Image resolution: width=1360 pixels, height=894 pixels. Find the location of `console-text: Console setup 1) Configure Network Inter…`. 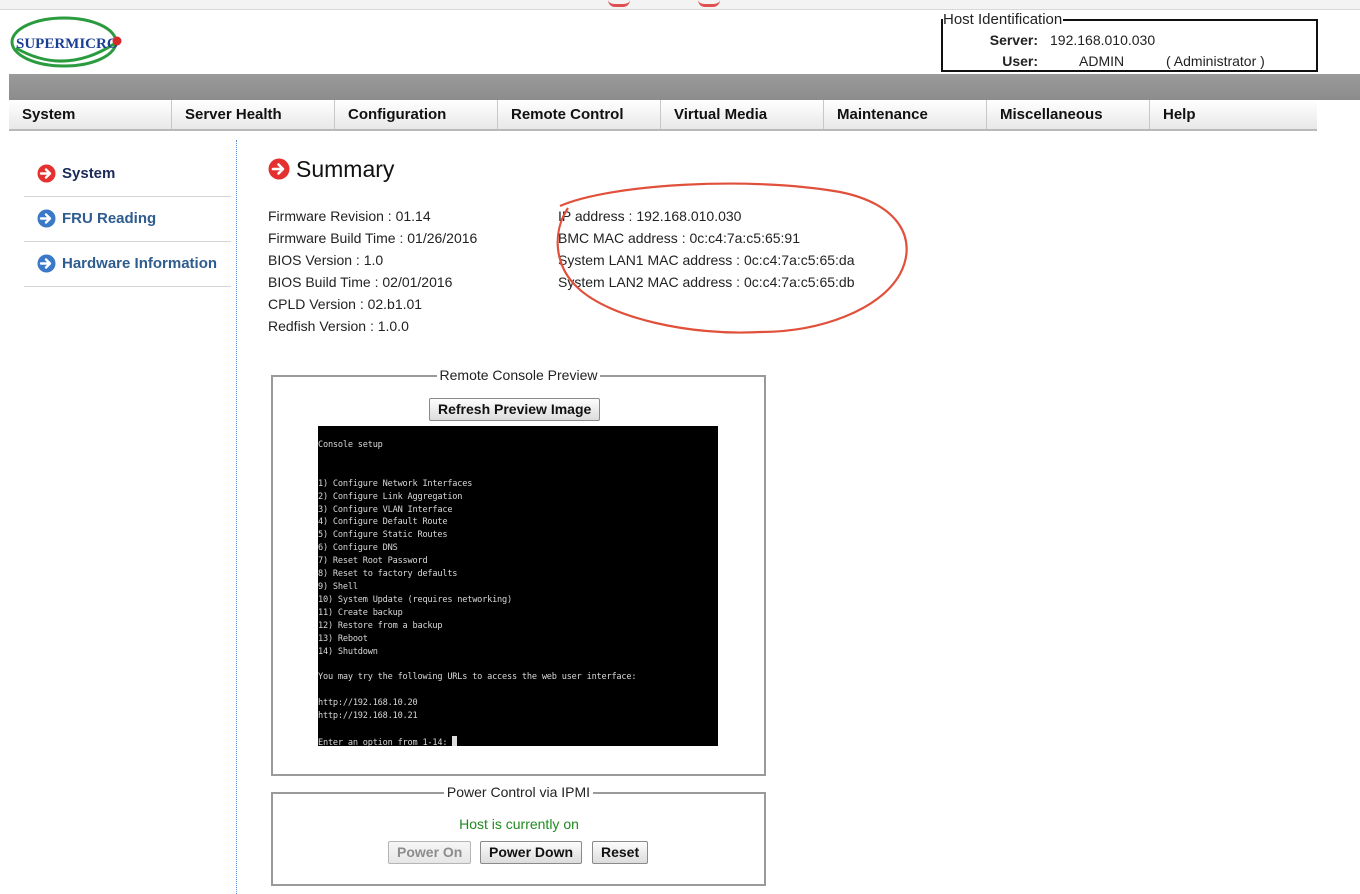

console-text: Console setup 1) Configure Network Inter… is located at coordinates (477, 592).